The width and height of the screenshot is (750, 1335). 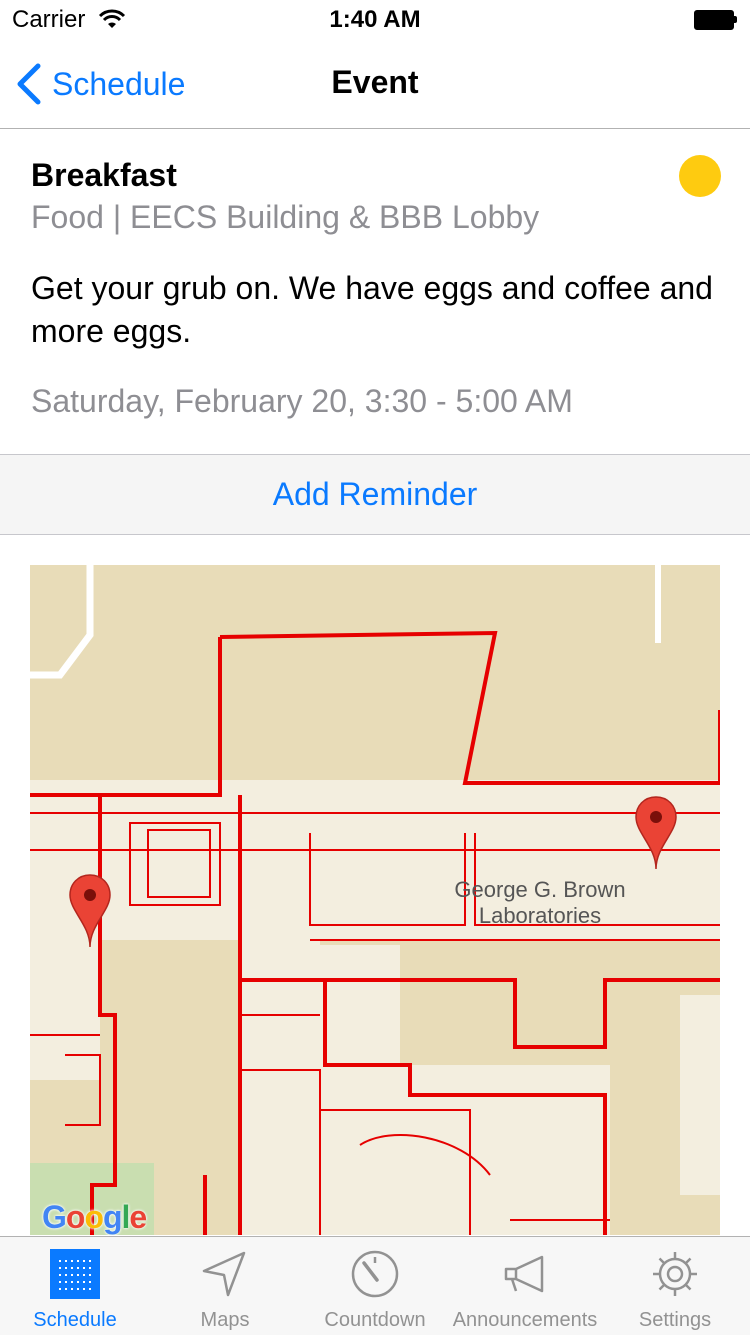 I want to click on reminder-bar: Add Reminder, so click(x=375, y=494).